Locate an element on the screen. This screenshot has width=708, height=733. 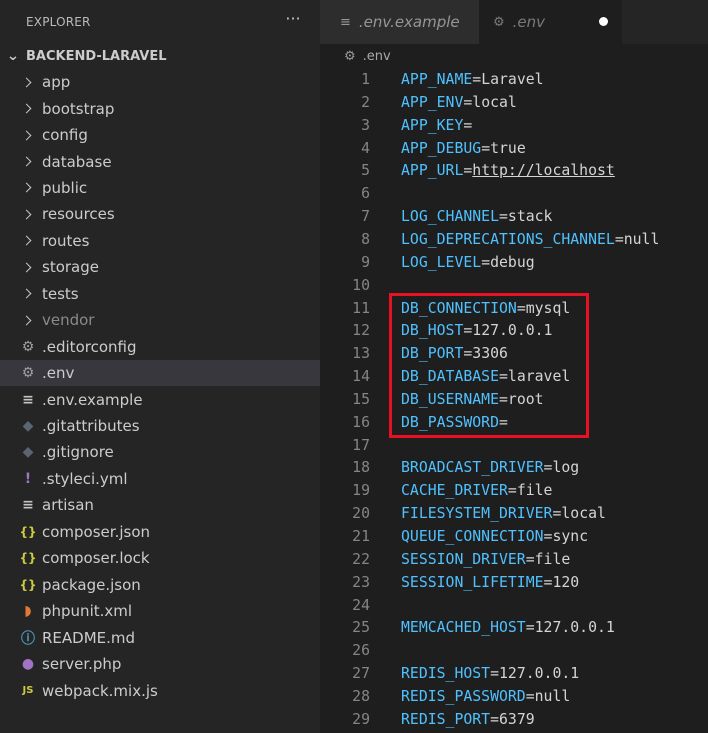
unsaved-dot-icon is located at coordinates (603, 21).